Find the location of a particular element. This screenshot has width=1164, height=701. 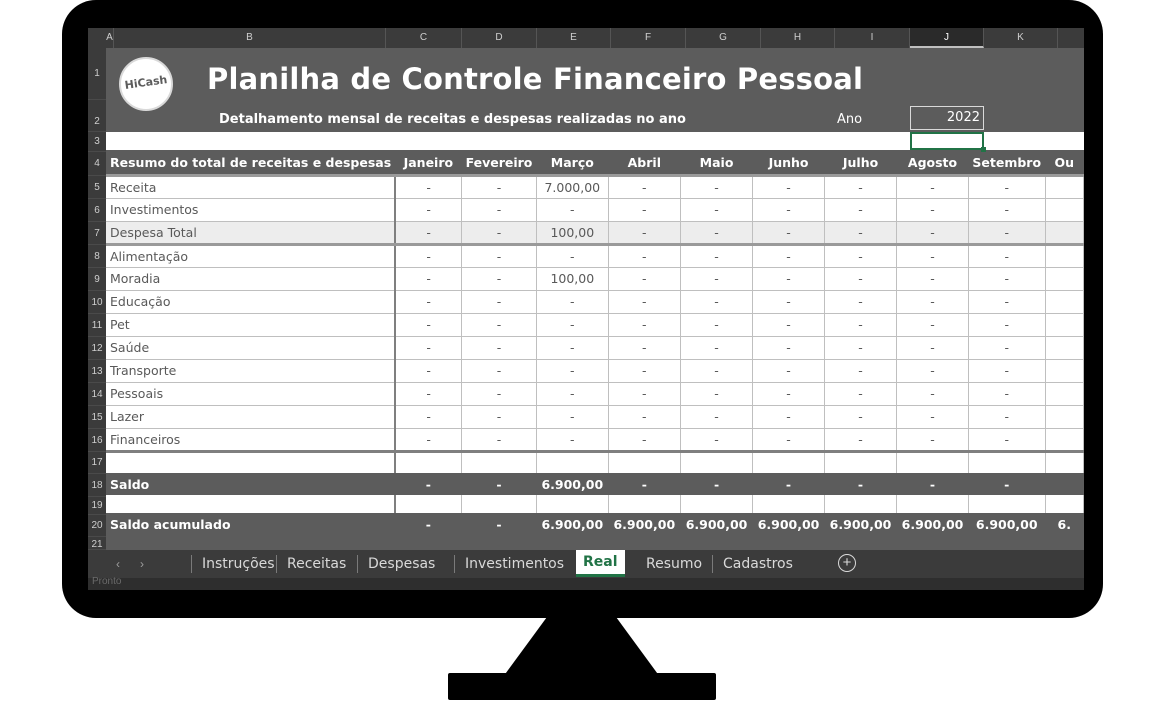

table-row-label: Pet is located at coordinates (251, 325).